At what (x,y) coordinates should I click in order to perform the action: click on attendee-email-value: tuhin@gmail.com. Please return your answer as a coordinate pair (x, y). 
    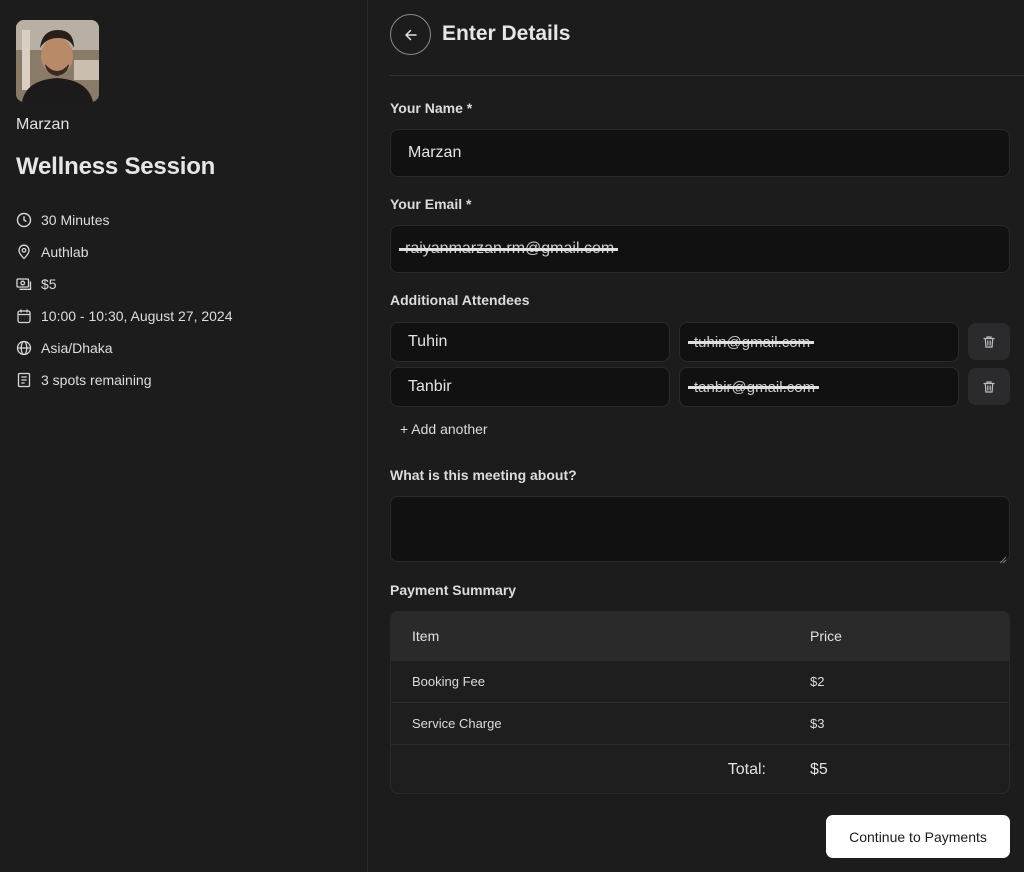
    Looking at the image, I should click on (751, 342).